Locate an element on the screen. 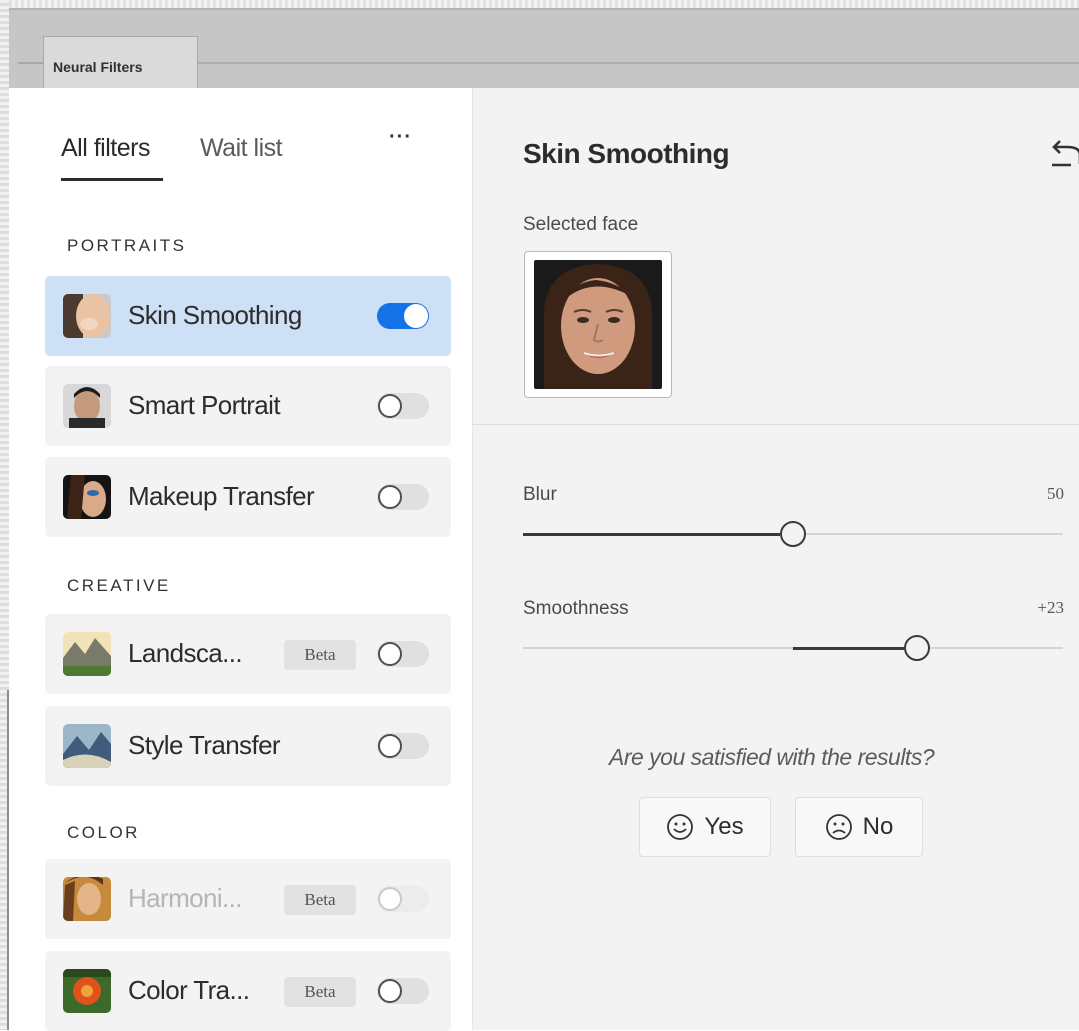  reset-icon is located at coordinates (1064, 153).